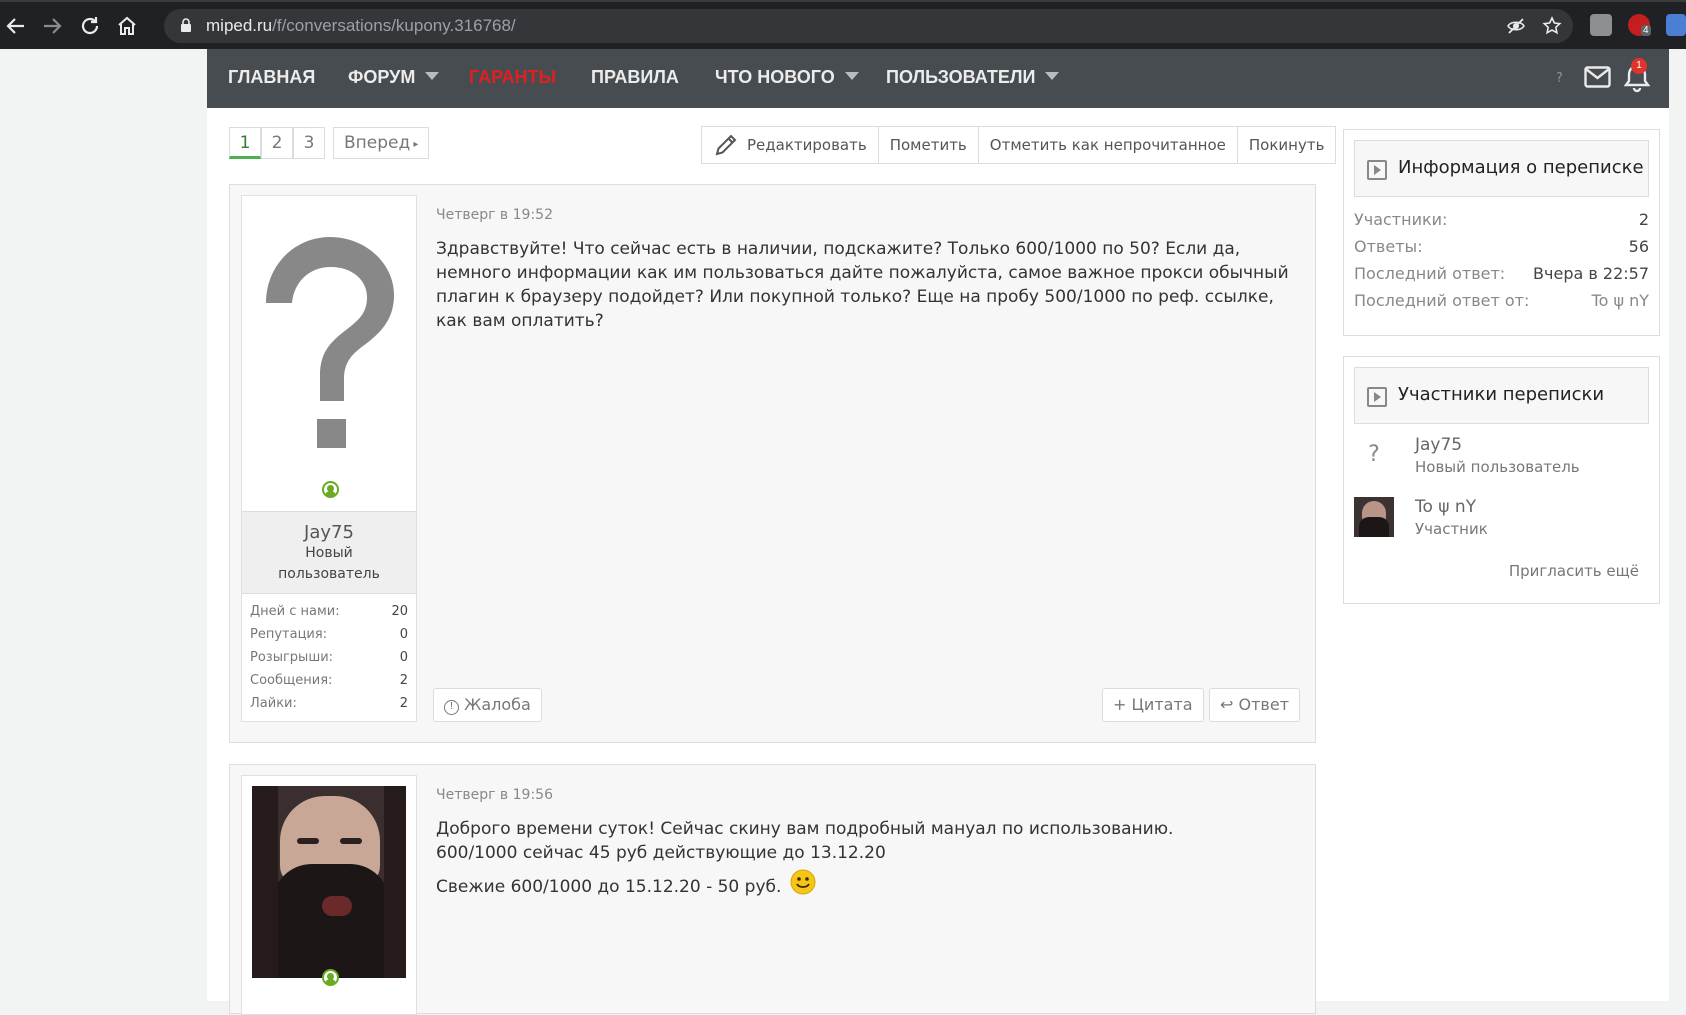 This screenshot has width=1686, height=1015. I want to click on leave-button: Покинуть, so click(1287, 145).